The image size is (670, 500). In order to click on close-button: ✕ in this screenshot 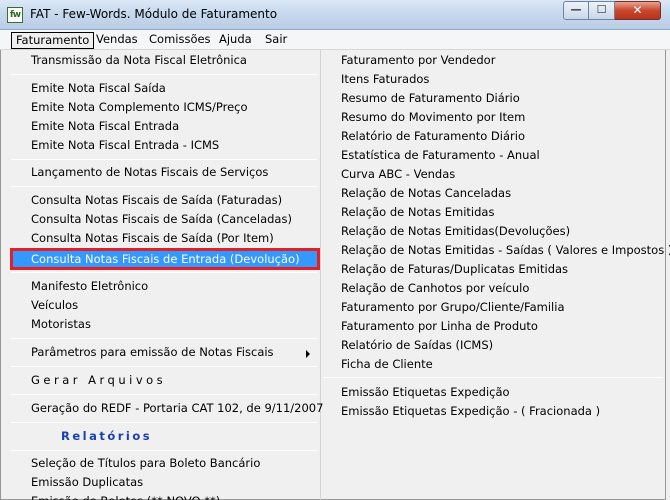, I will do `click(638, 10)`.